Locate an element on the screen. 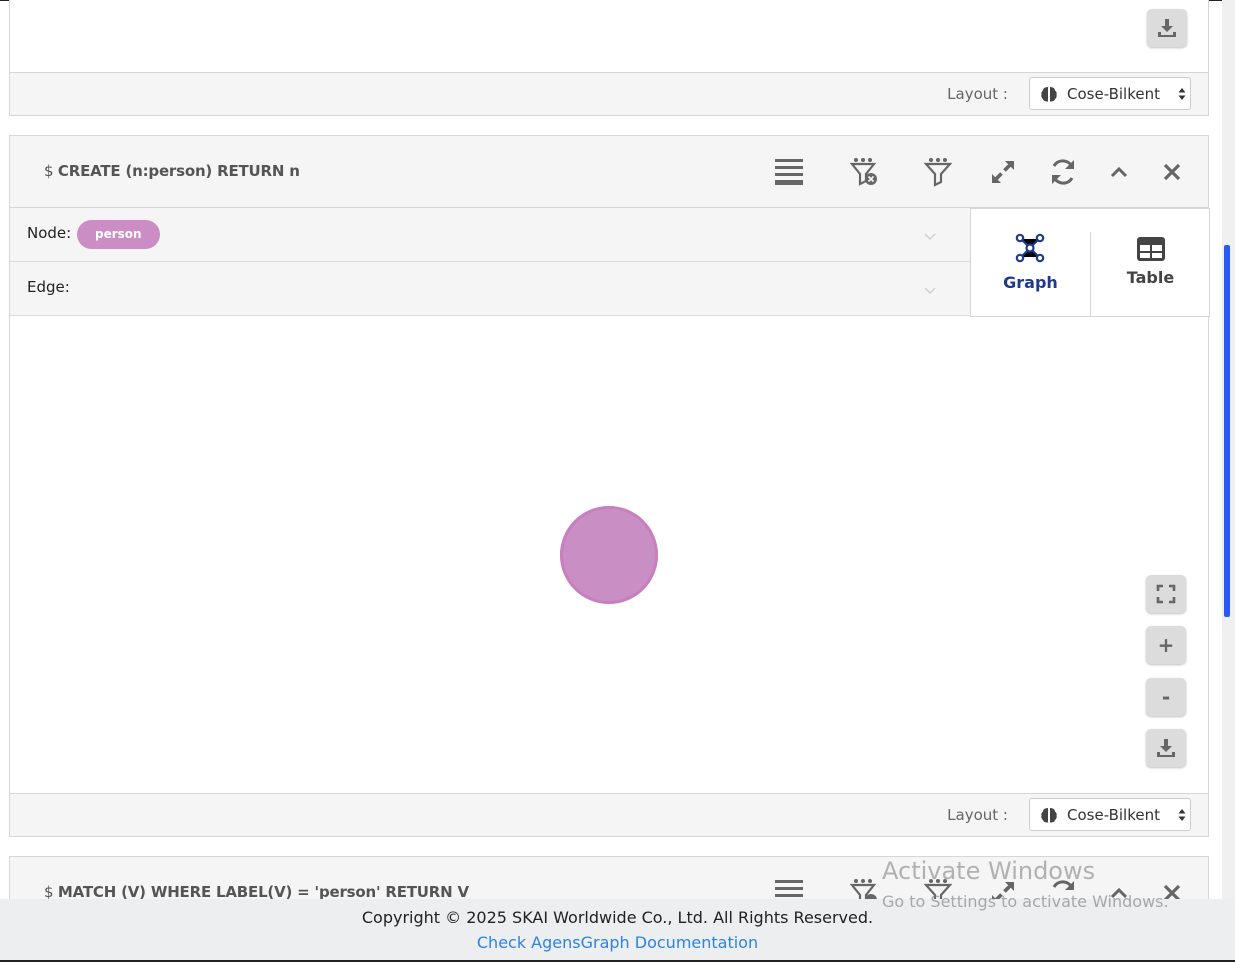 This screenshot has height=962, width=1235. graph-view-button: Graph is located at coordinates (1030, 262).